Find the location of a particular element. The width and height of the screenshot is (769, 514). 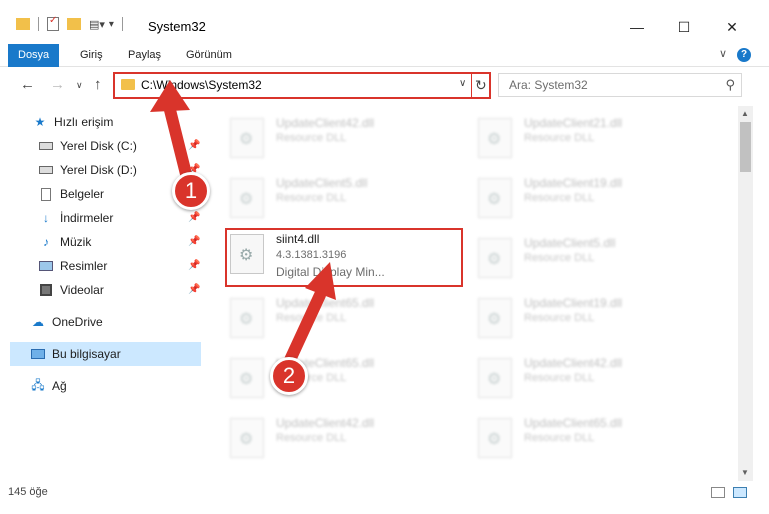

address-path: C:\Windows\System32 is located at coordinates (201, 85).